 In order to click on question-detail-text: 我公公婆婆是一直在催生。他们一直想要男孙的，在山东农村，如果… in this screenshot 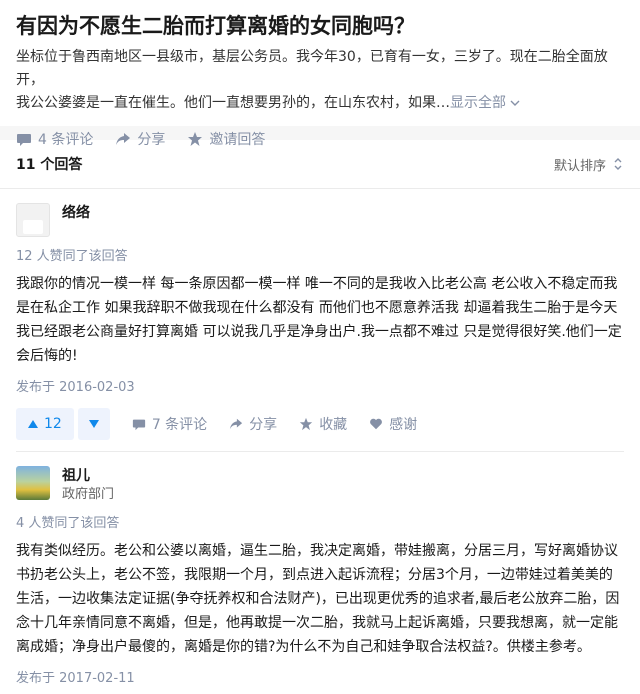, I will do `click(233, 103)`.